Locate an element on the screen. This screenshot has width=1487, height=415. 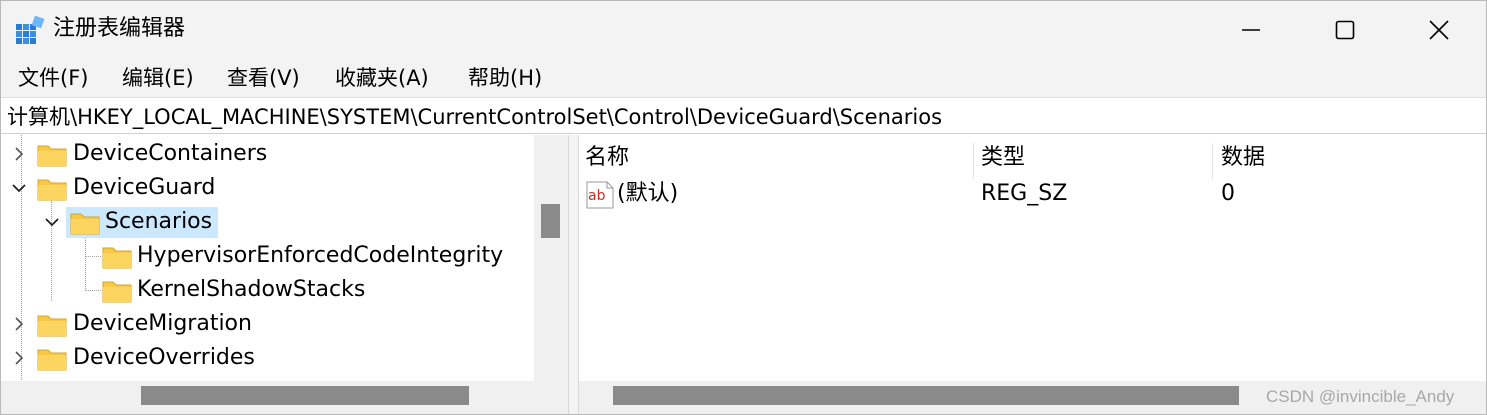
list-horizontal-scroll-thumb is located at coordinates (926, 395).